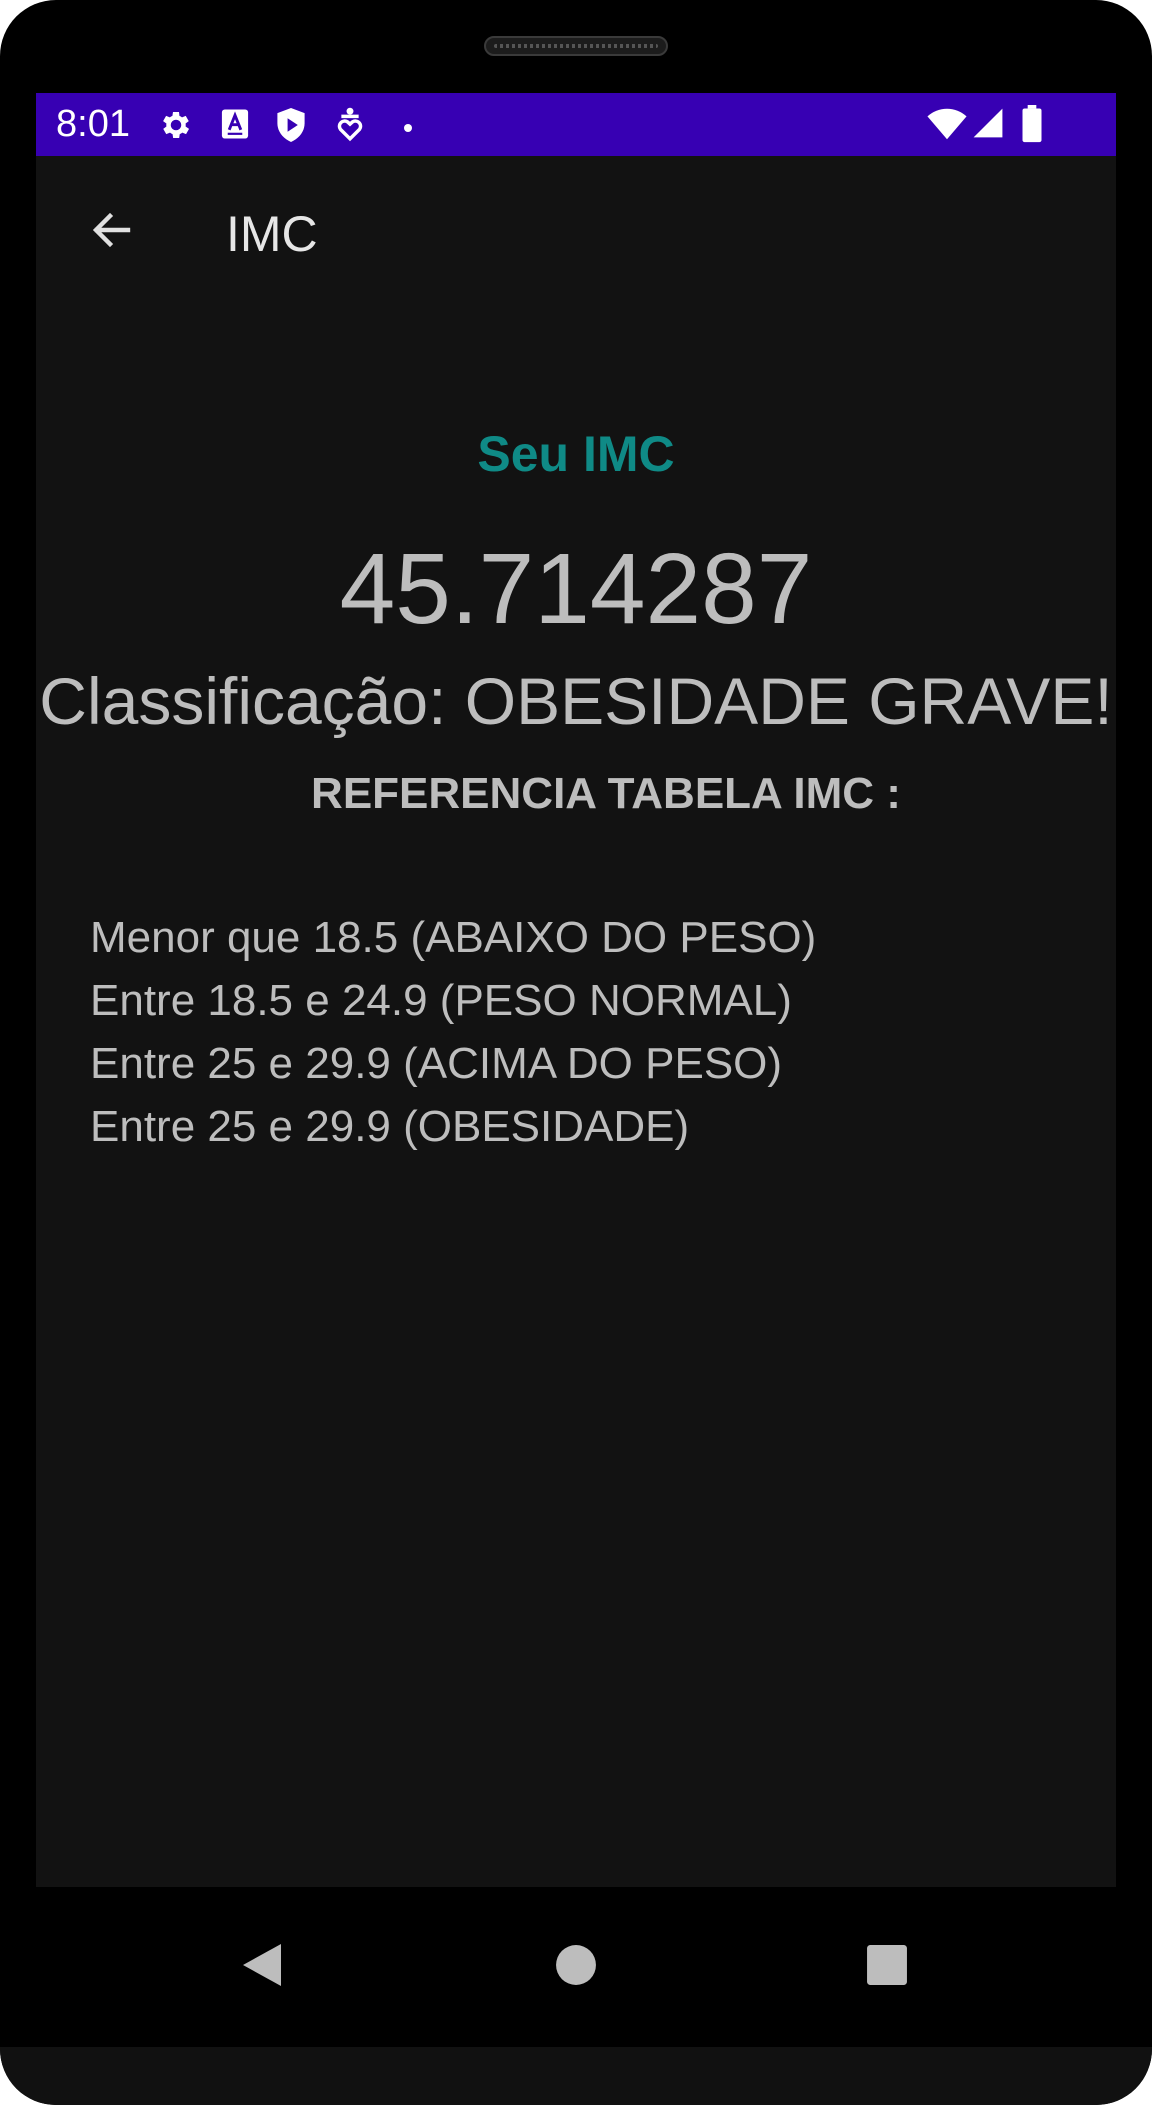  Describe the element at coordinates (576, 231) in the screenshot. I see `app-bar: IMC` at that location.